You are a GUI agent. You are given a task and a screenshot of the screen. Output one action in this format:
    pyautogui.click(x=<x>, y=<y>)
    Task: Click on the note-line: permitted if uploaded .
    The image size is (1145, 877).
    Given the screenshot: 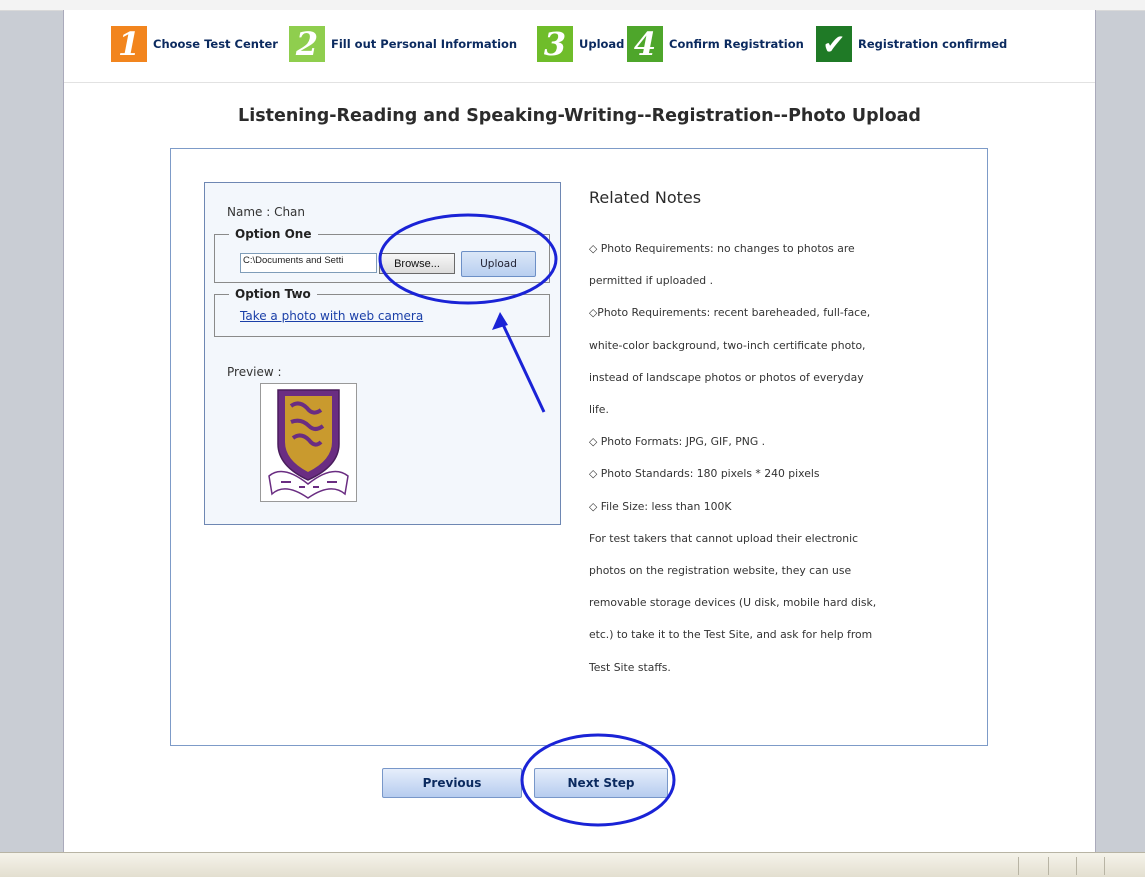 What is the action you would take?
    pyautogui.click(x=651, y=281)
    